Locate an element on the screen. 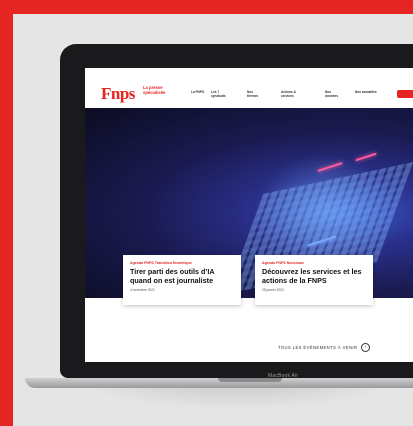 This screenshot has height=426, width=413. card-tags: Agenda FNPS Transition Numérique is located at coordinates (161, 263).